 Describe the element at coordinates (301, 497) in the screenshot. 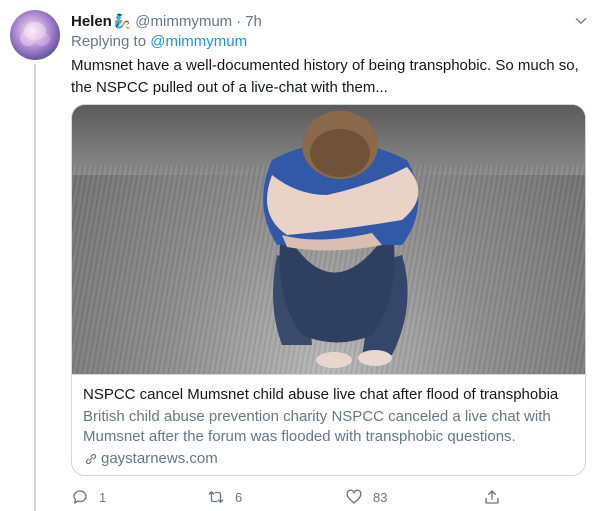

I see `action-bar: 1 6 83` at that location.